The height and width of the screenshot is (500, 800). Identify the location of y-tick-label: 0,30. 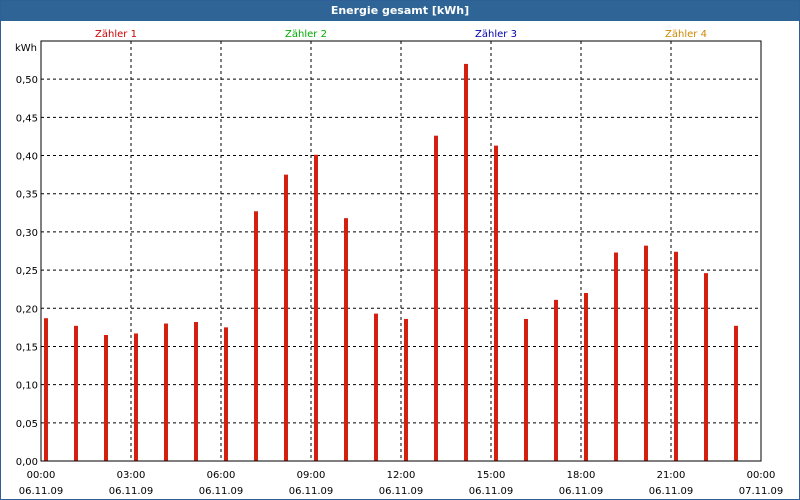
(27, 233).